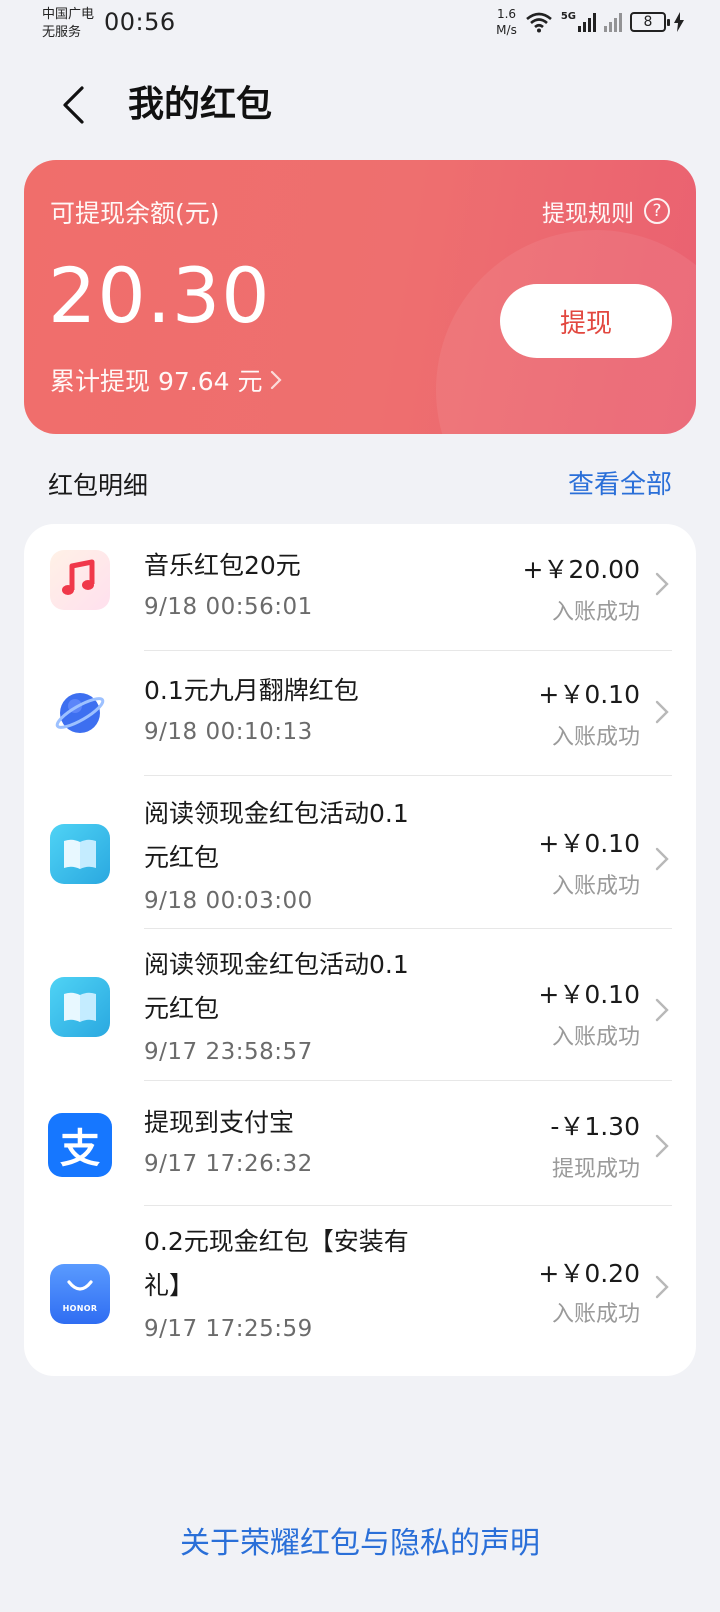 The image size is (720, 1612). I want to click on item-status: 提现成功, so click(595, 1169).